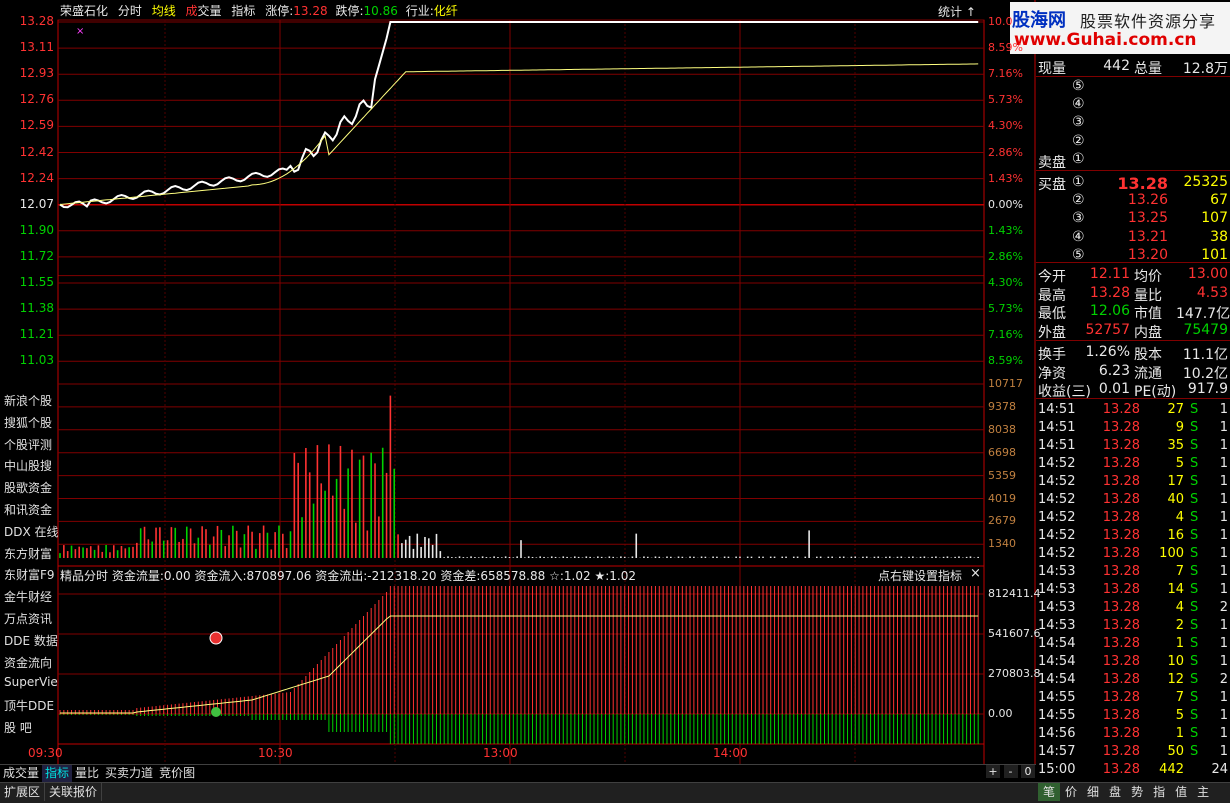 The height and width of the screenshot is (803, 1230). What do you see at coordinates (993, 771) in the screenshot?
I see `zoom-in-button: +` at bounding box center [993, 771].